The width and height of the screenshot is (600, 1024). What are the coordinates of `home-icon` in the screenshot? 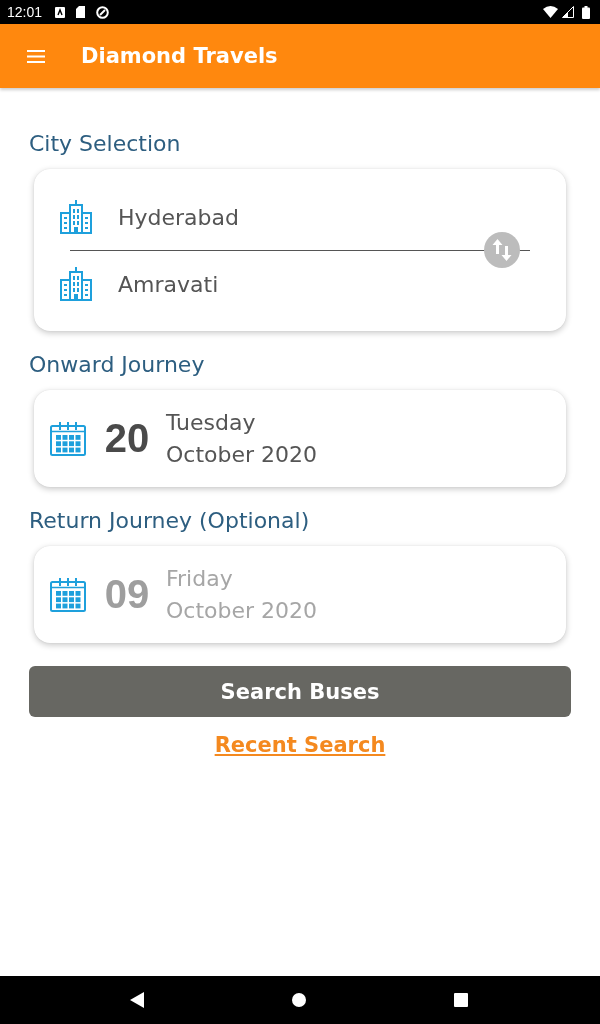 It's located at (299, 1000).